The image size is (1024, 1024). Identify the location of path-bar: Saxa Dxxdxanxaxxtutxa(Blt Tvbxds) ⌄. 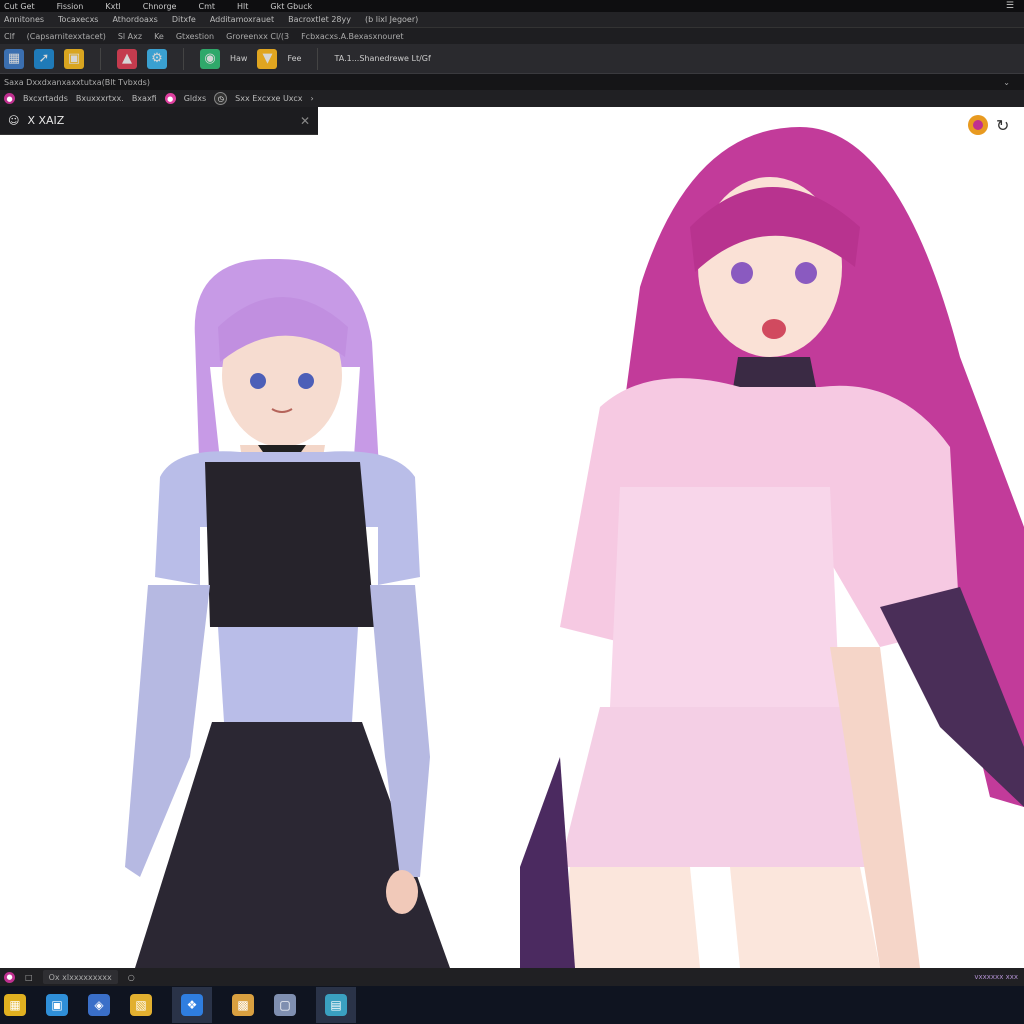
(512, 82).